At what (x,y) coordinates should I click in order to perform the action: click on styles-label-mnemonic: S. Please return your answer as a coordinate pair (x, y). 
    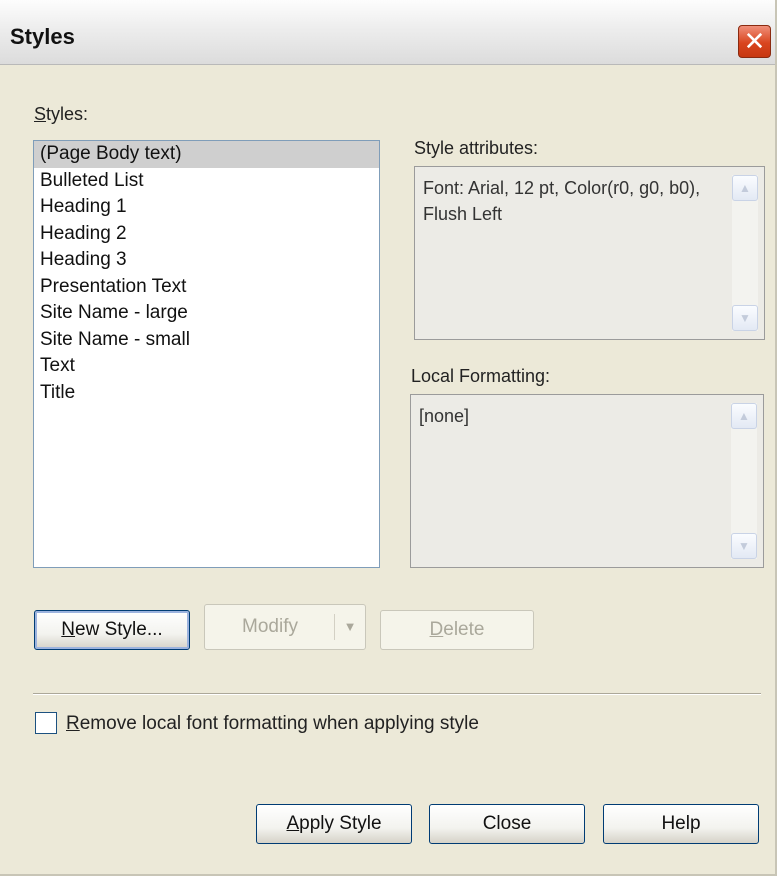
    Looking at the image, I should click on (40, 114).